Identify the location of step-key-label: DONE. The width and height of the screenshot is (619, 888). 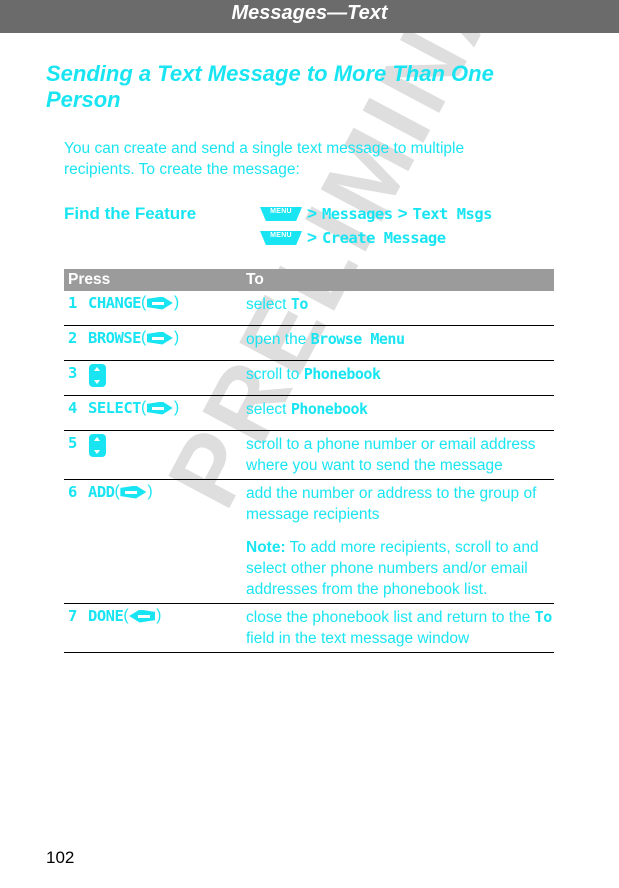
(106, 616).